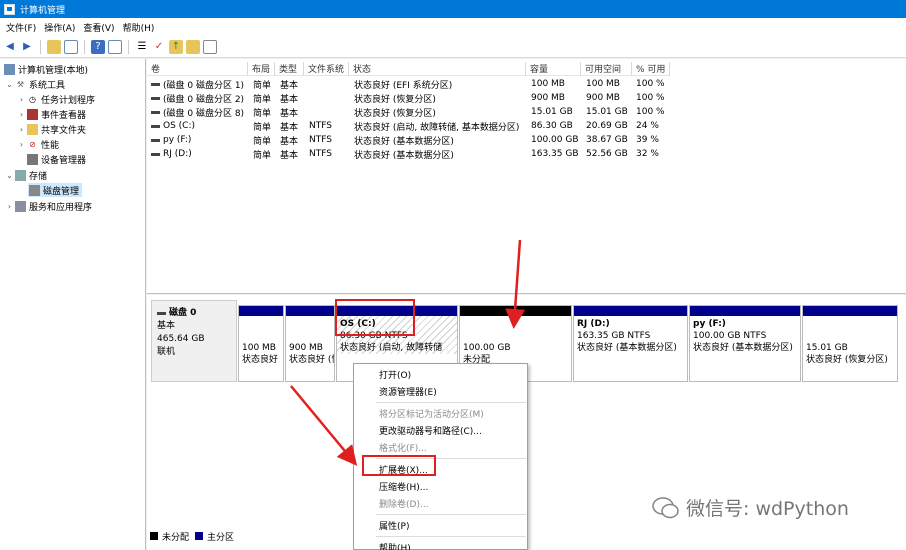  I want to click on arrow-to-unallocated, so click(515, 284).